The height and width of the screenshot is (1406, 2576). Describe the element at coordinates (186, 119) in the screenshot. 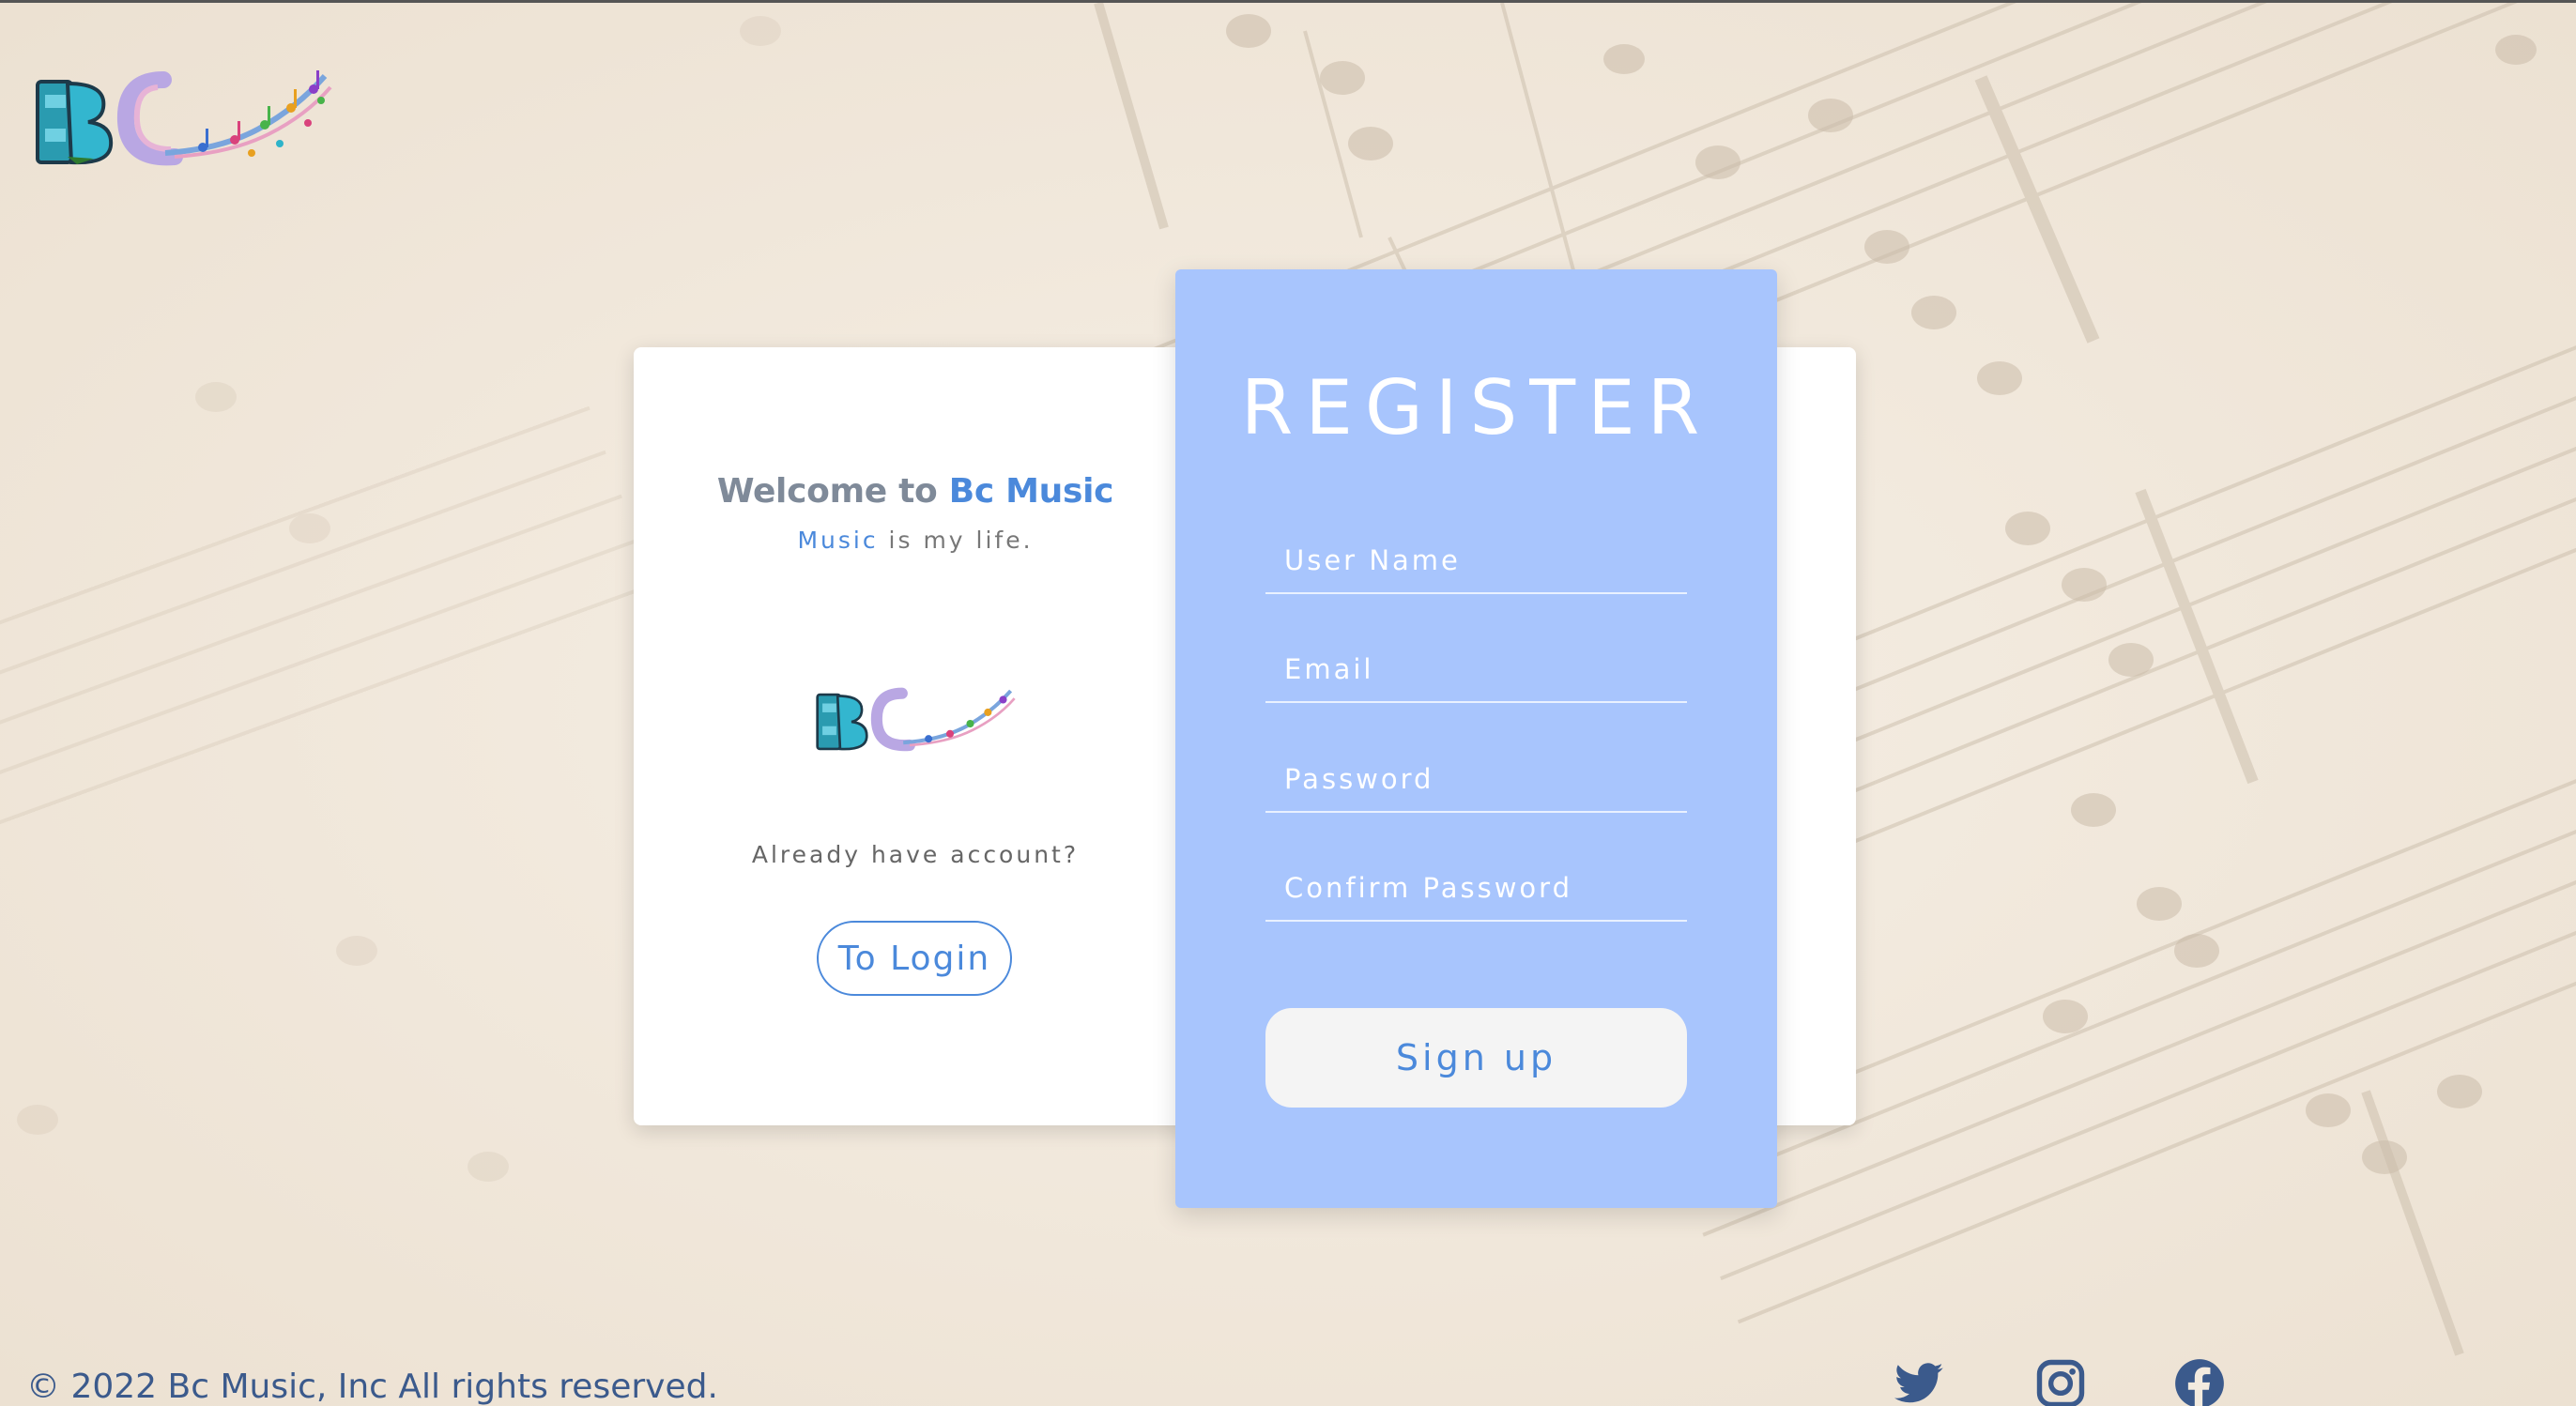

I see `brand-logo` at that location.